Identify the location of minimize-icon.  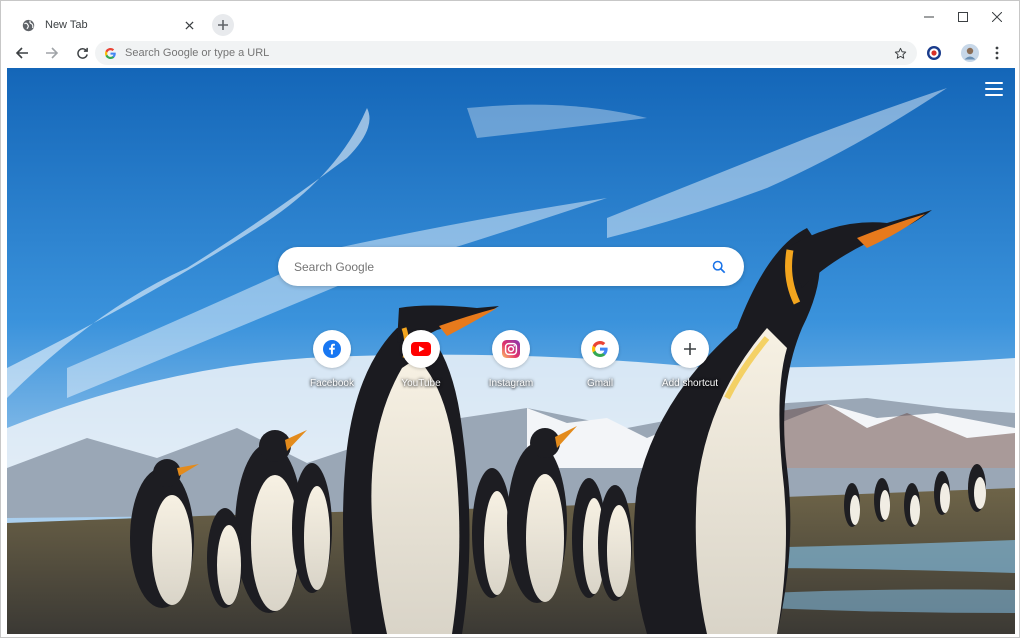
(929, 17).